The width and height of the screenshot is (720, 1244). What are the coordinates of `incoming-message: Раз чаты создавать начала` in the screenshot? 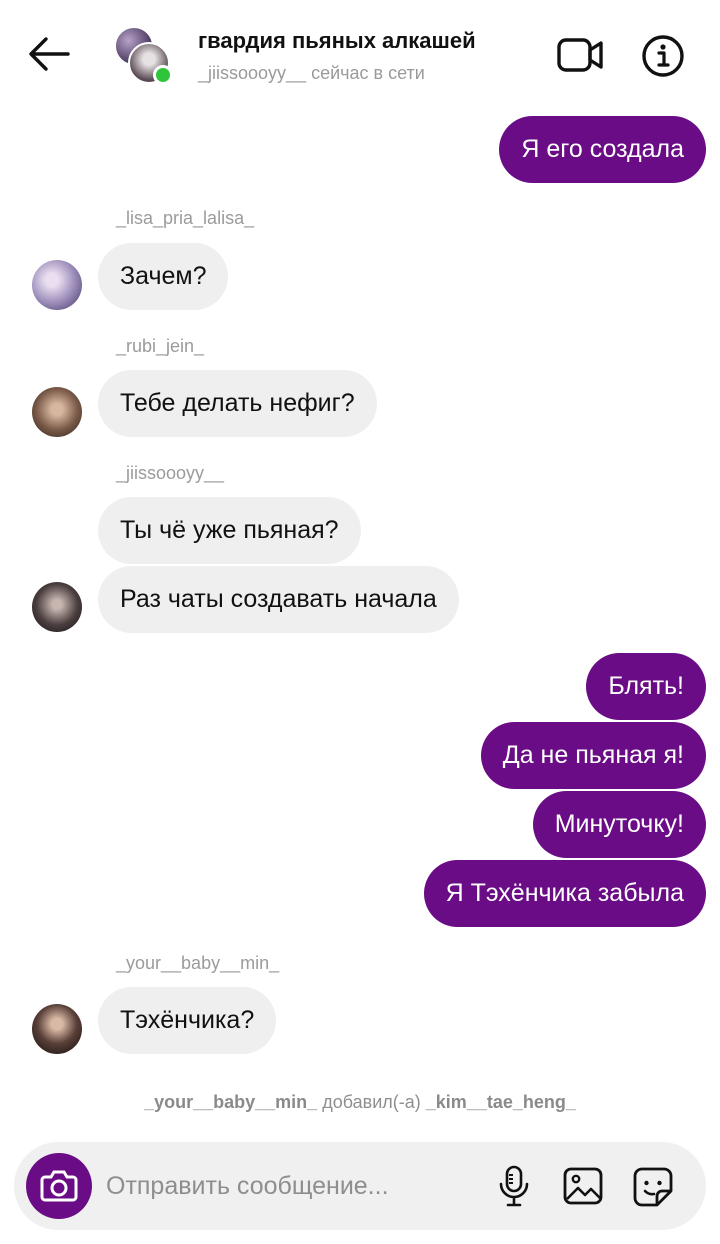 It's located at (278, 599).